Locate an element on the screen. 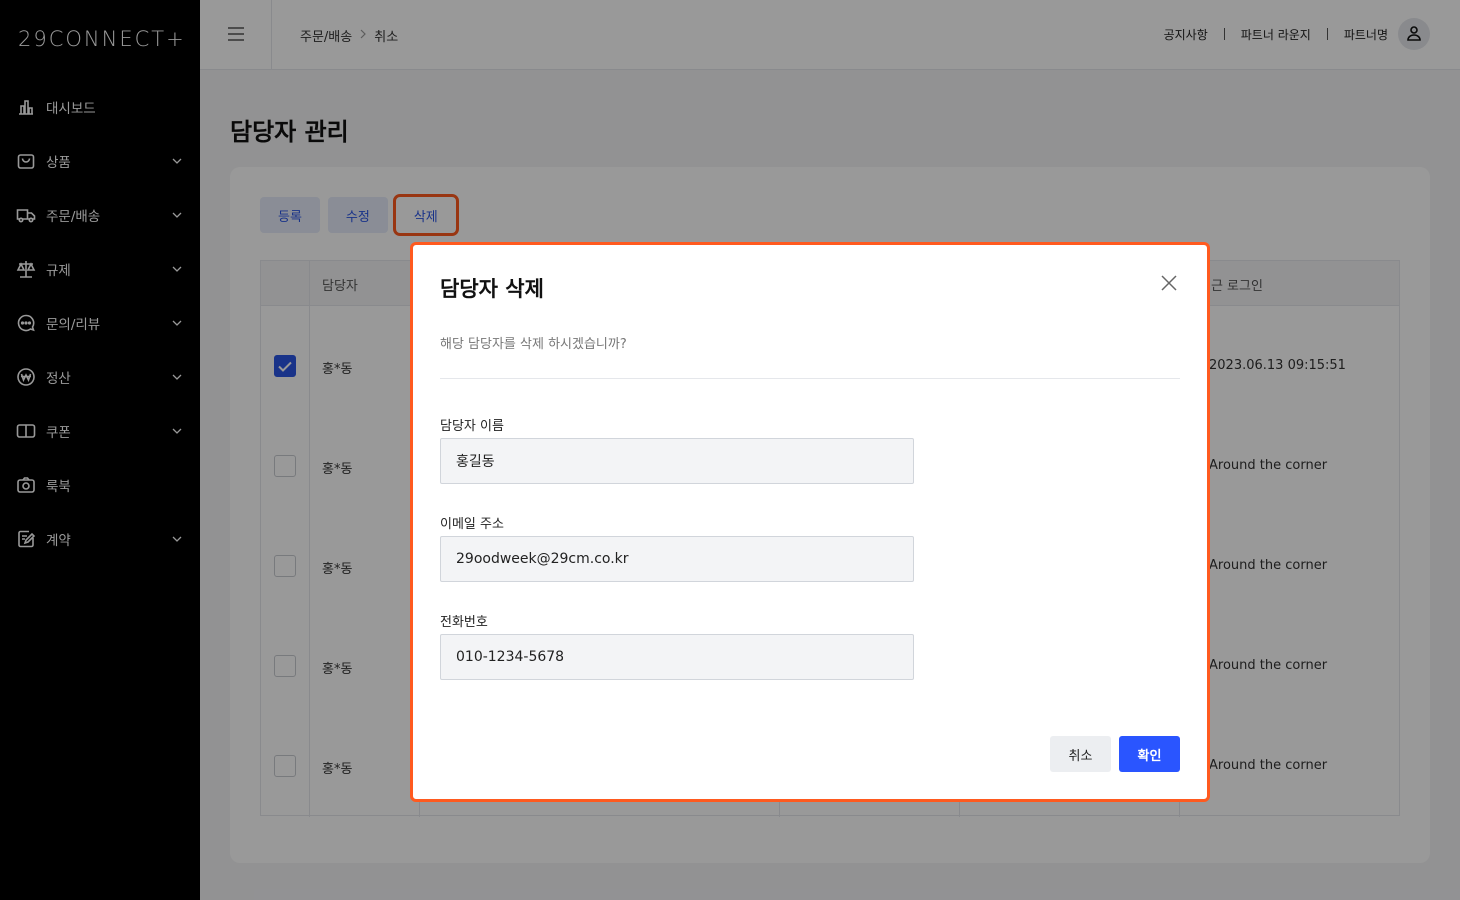  modal-title: 담당자 삭제 is located at coordinates (492, 289).